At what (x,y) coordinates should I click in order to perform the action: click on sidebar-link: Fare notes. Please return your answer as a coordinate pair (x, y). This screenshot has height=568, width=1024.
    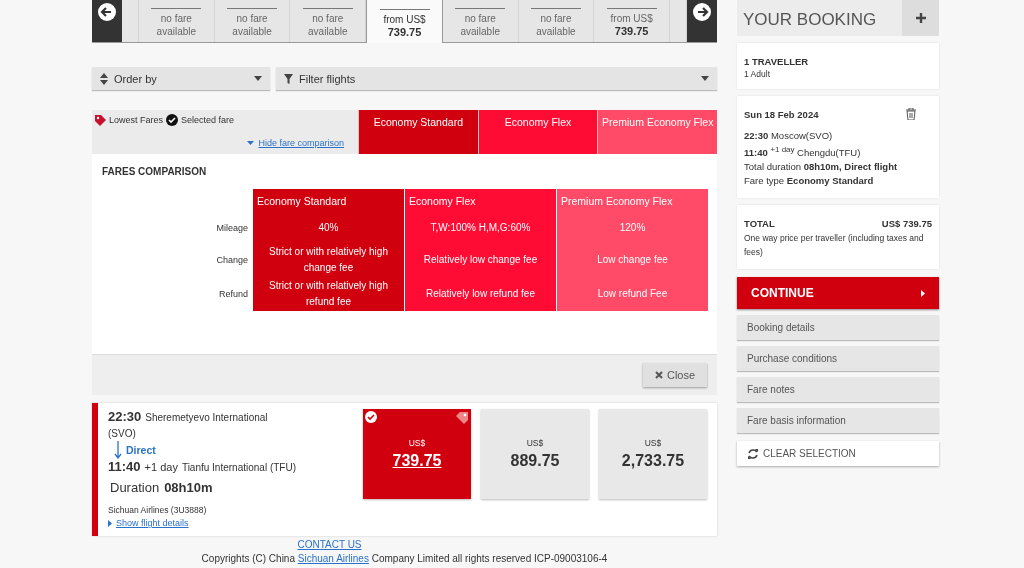
    Looking at the image, I should click on (838, 390).